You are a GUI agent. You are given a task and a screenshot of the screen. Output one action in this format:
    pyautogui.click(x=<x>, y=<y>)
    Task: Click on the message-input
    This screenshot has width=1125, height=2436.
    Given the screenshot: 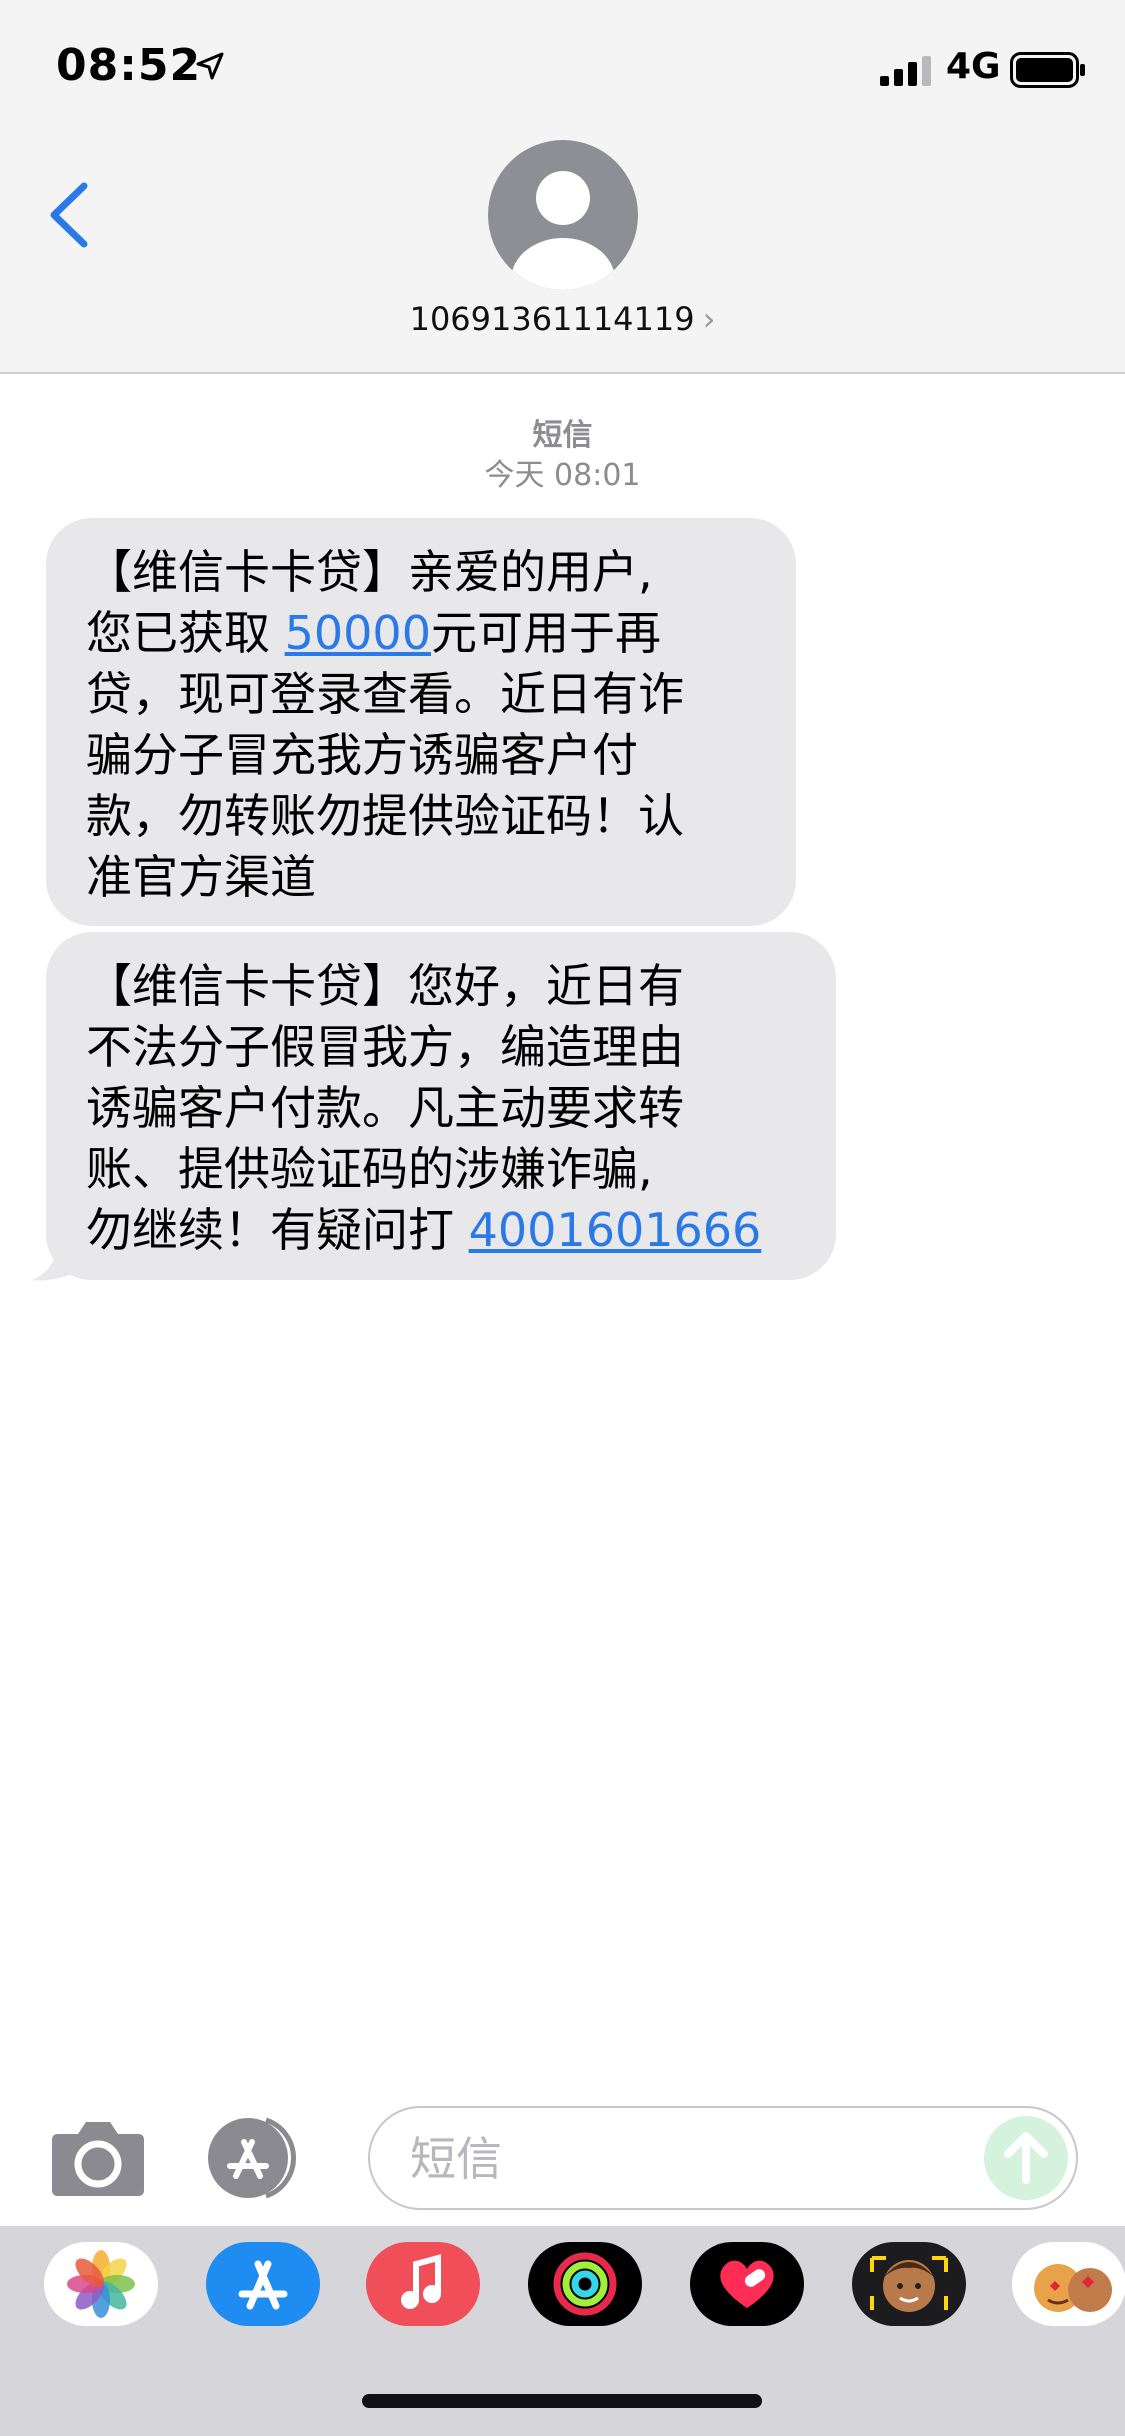 What is the action you would take?
    pyautogui.click(x=660, y=2159)
    